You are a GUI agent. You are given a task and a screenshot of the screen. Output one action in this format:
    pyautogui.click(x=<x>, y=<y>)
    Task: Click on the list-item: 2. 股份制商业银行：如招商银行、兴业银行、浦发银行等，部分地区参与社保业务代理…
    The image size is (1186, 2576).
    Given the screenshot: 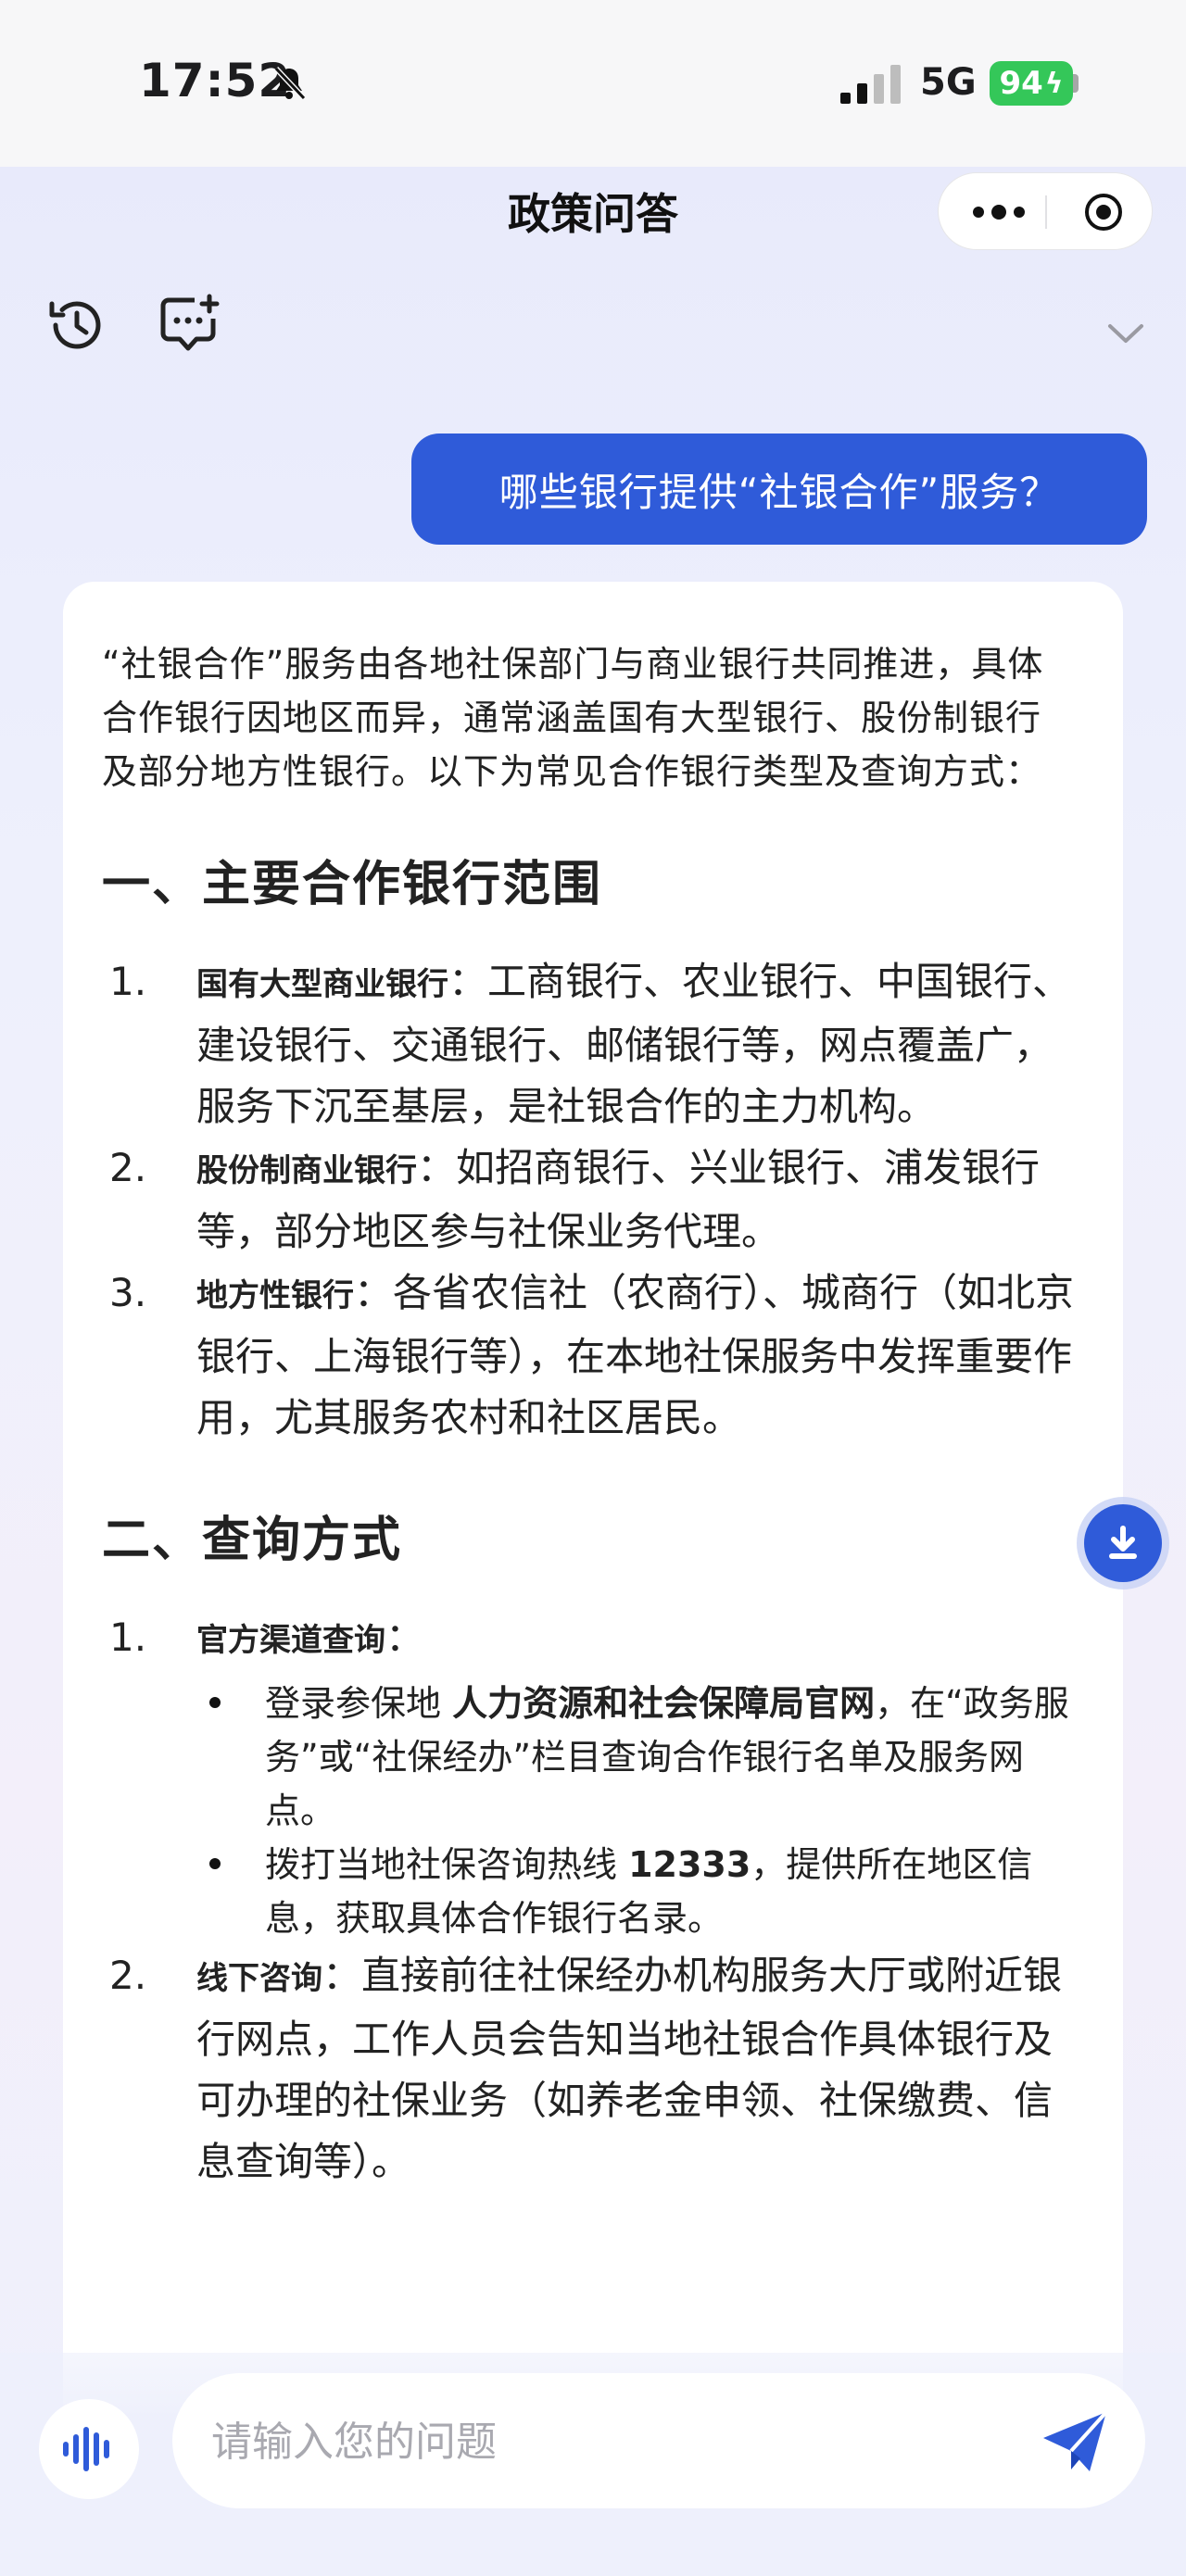 What is the action you would take?
    pyautogui.click(x=575, y=1199)
    